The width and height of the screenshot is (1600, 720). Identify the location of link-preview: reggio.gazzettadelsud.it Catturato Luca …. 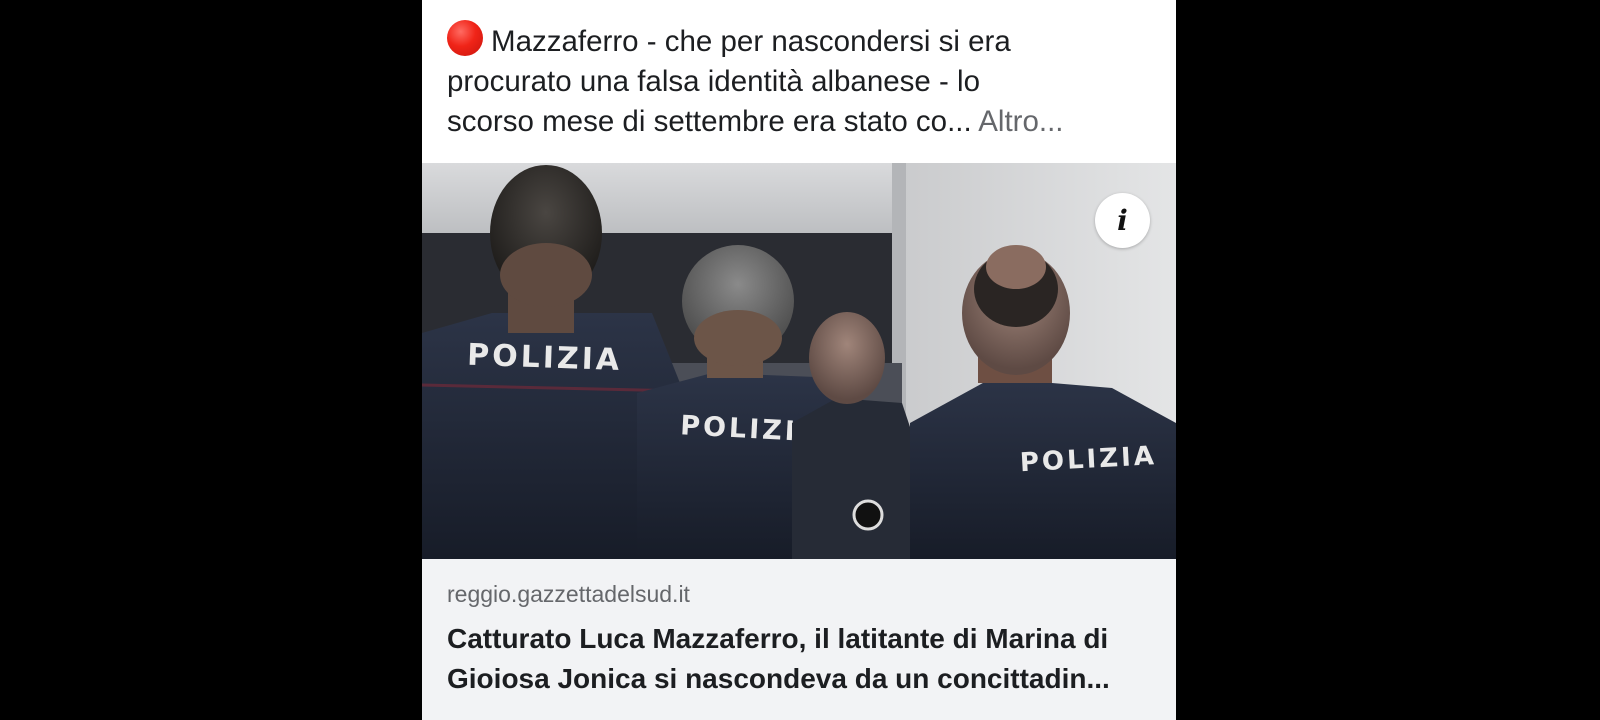
(799, 639).